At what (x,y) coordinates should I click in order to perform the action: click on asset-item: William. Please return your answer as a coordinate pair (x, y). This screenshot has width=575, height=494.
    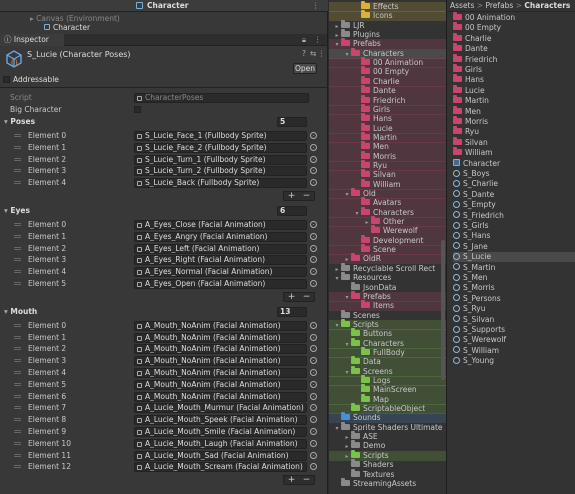
    Looking at the image, I should click on (514, 152).